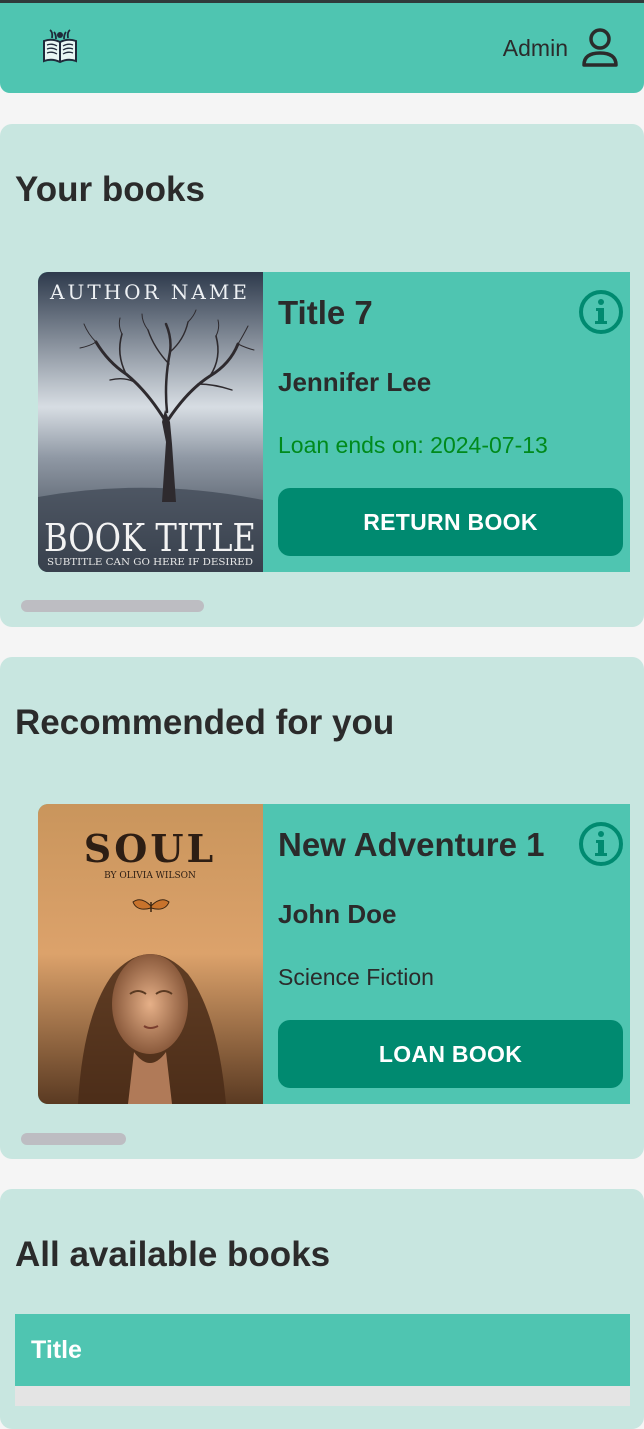  What do you see at coordinates (150, 954) in the screenshot?
I see `book-cover-image: SOUL BY OLIVIA WILSON` at bounding box center [150, 954].